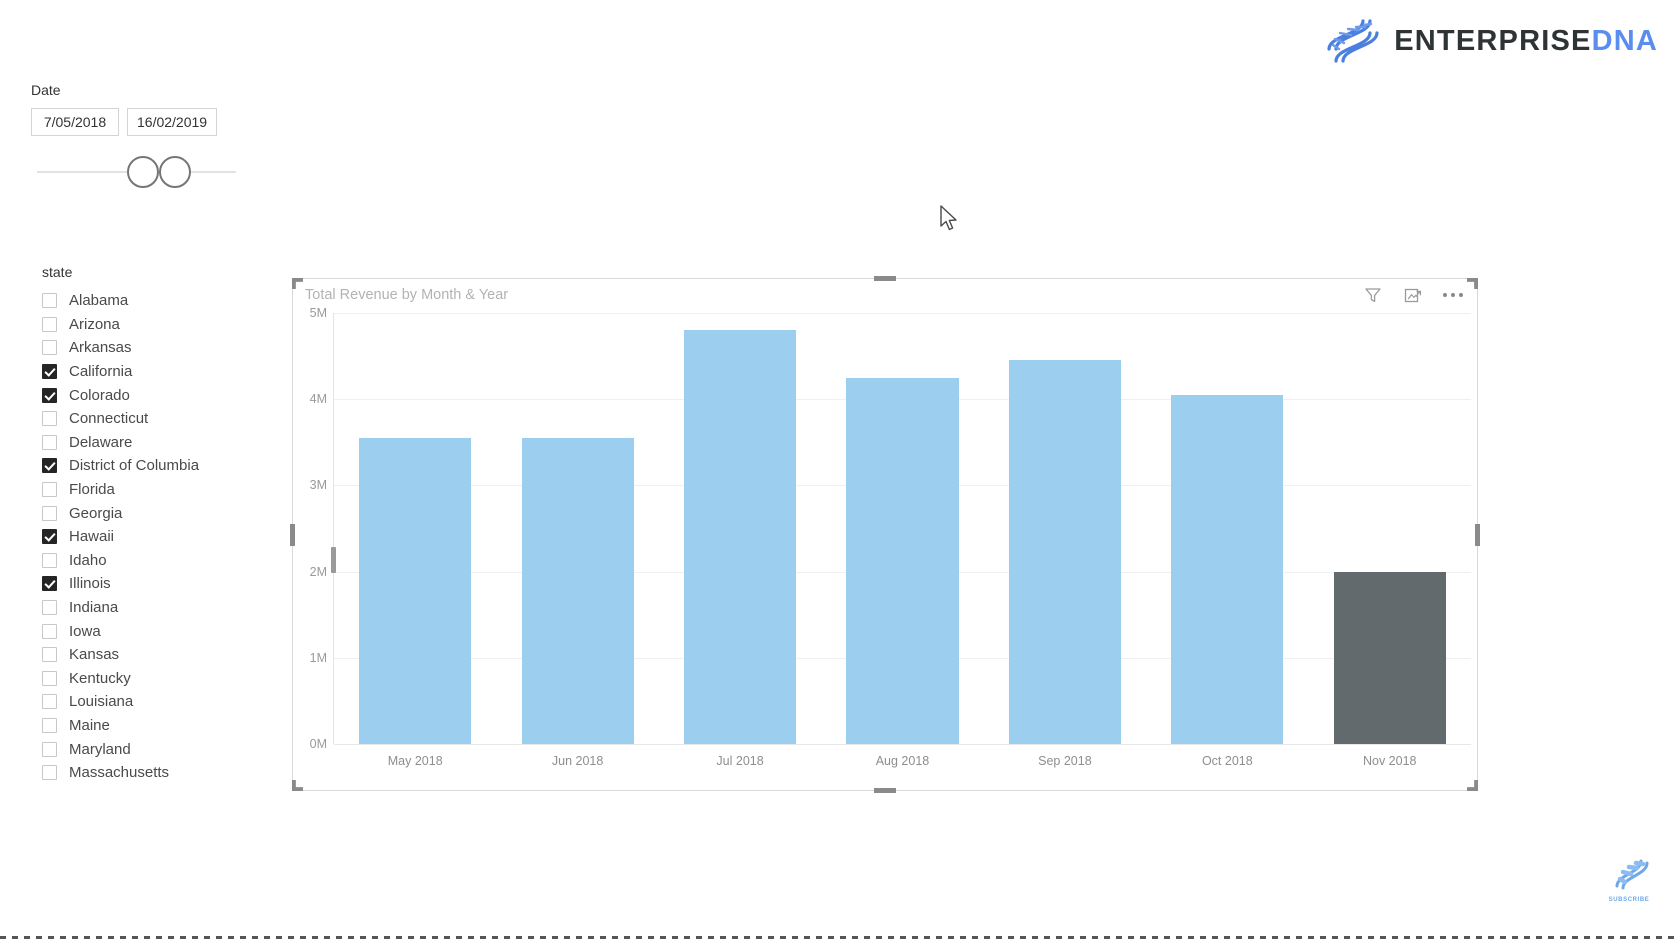 This screenshot has width=1680, height=945. I want to click on state-list-item-label: Colorado, so click(99, 395).